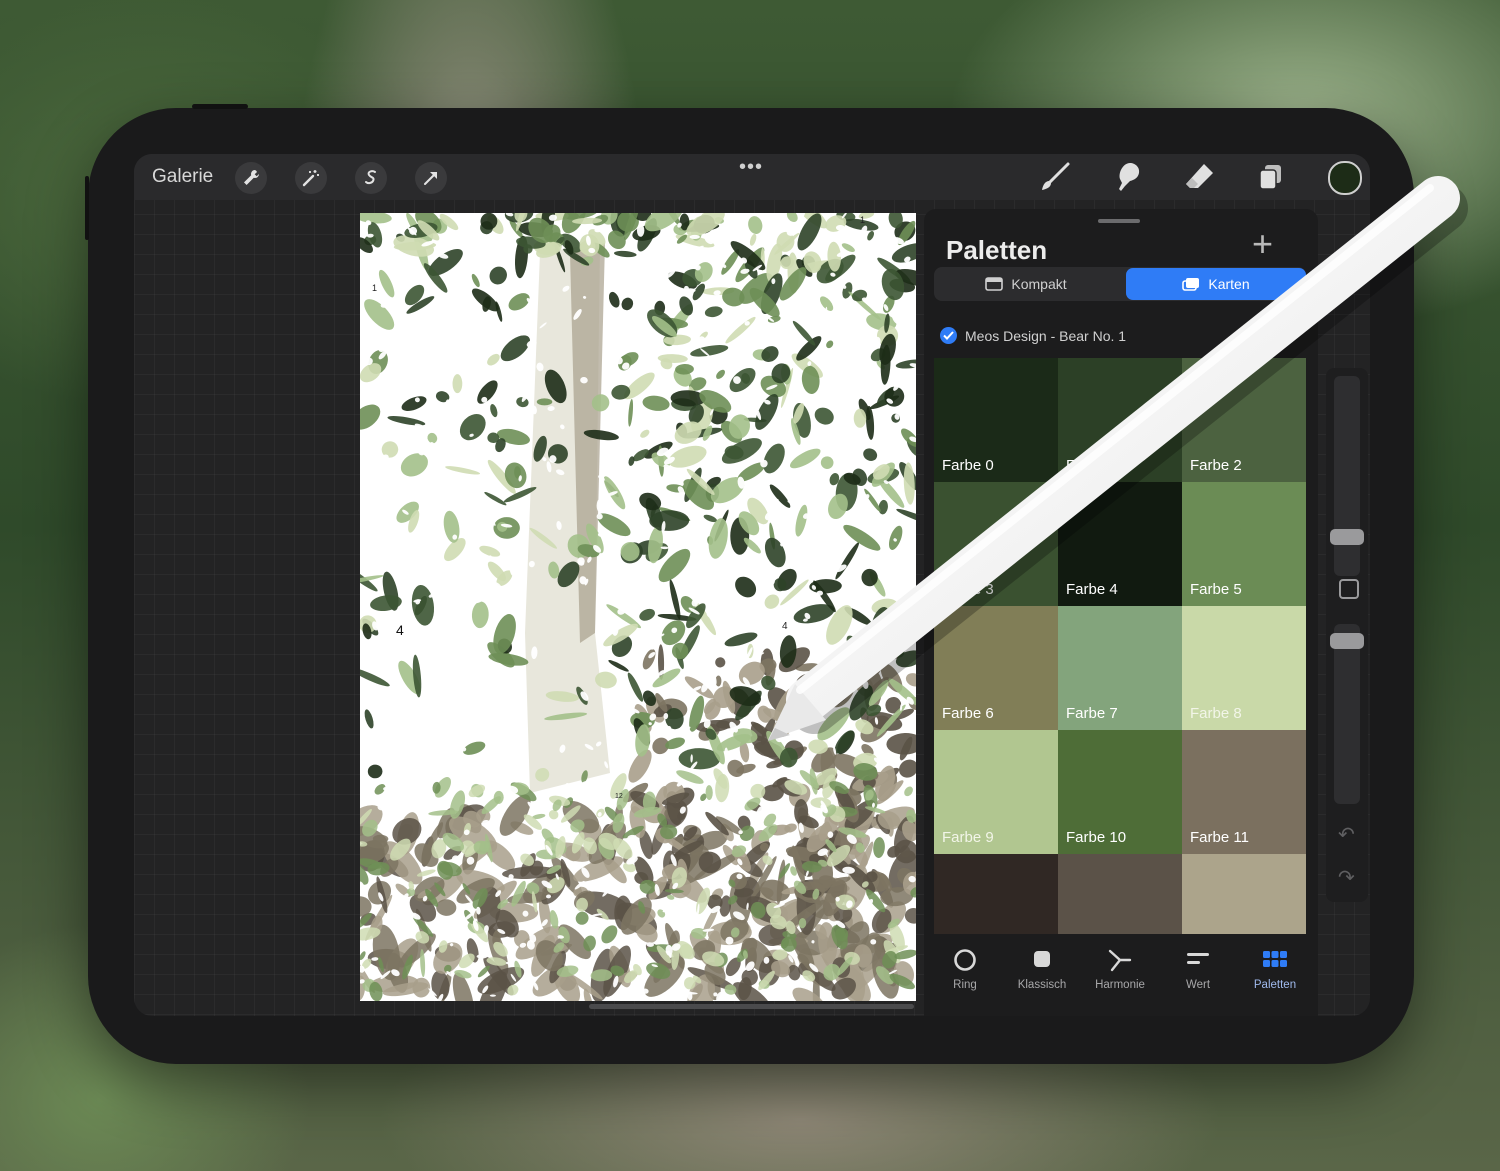 Image resolution: width=1500 pixels, height=1171 pixels. Describe the element at coordinates (1120, 420) in the screenshot. I see `color-swatch: Farbe 1` at that location.